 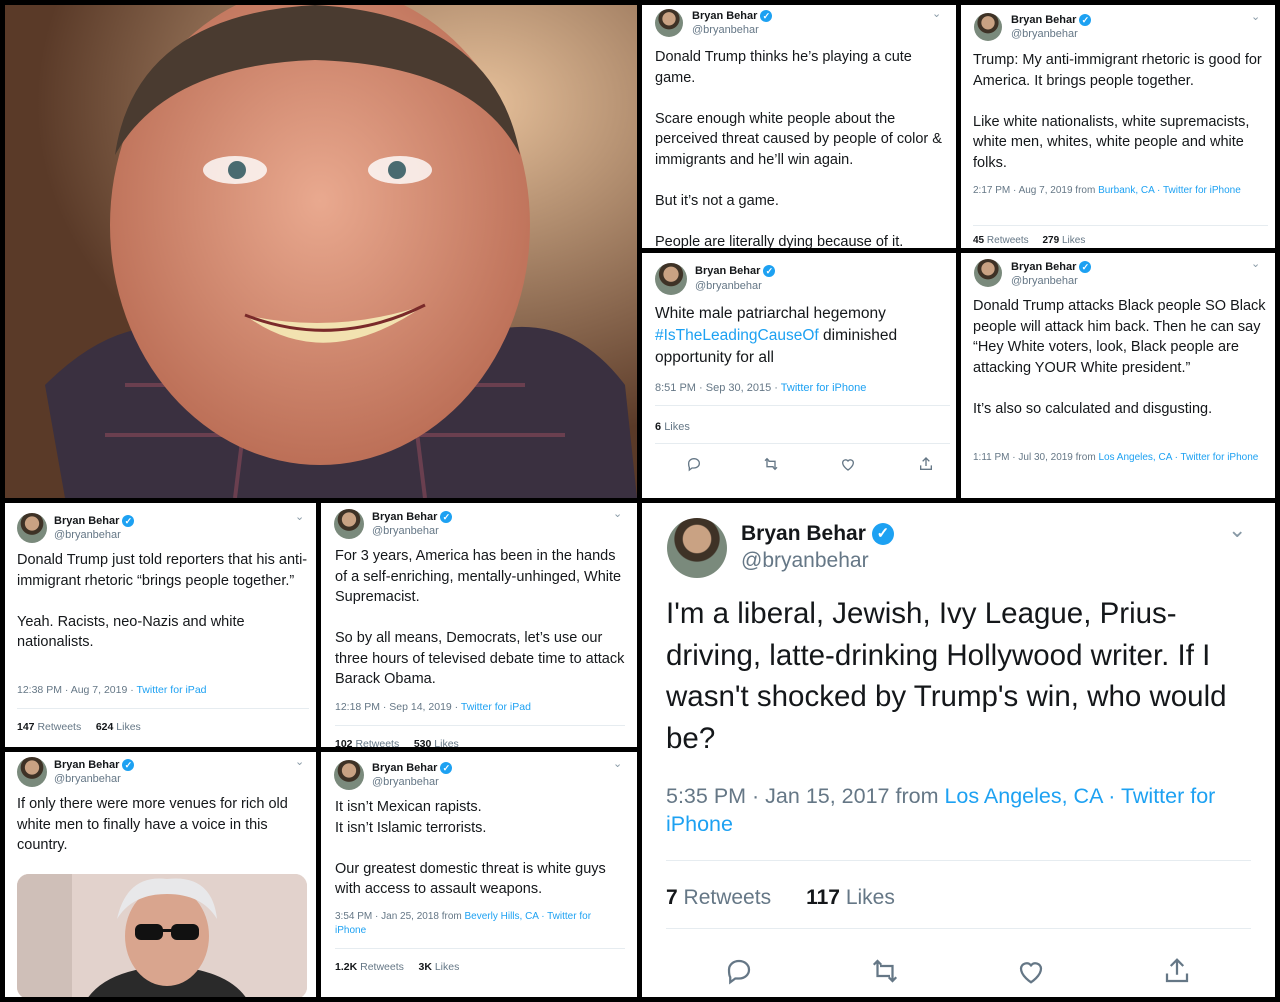 What do you see at coordinates (502, 916) in the screenshot?
I see `location-link: Beverly Hills, CA` at bounding box center [502, 916].